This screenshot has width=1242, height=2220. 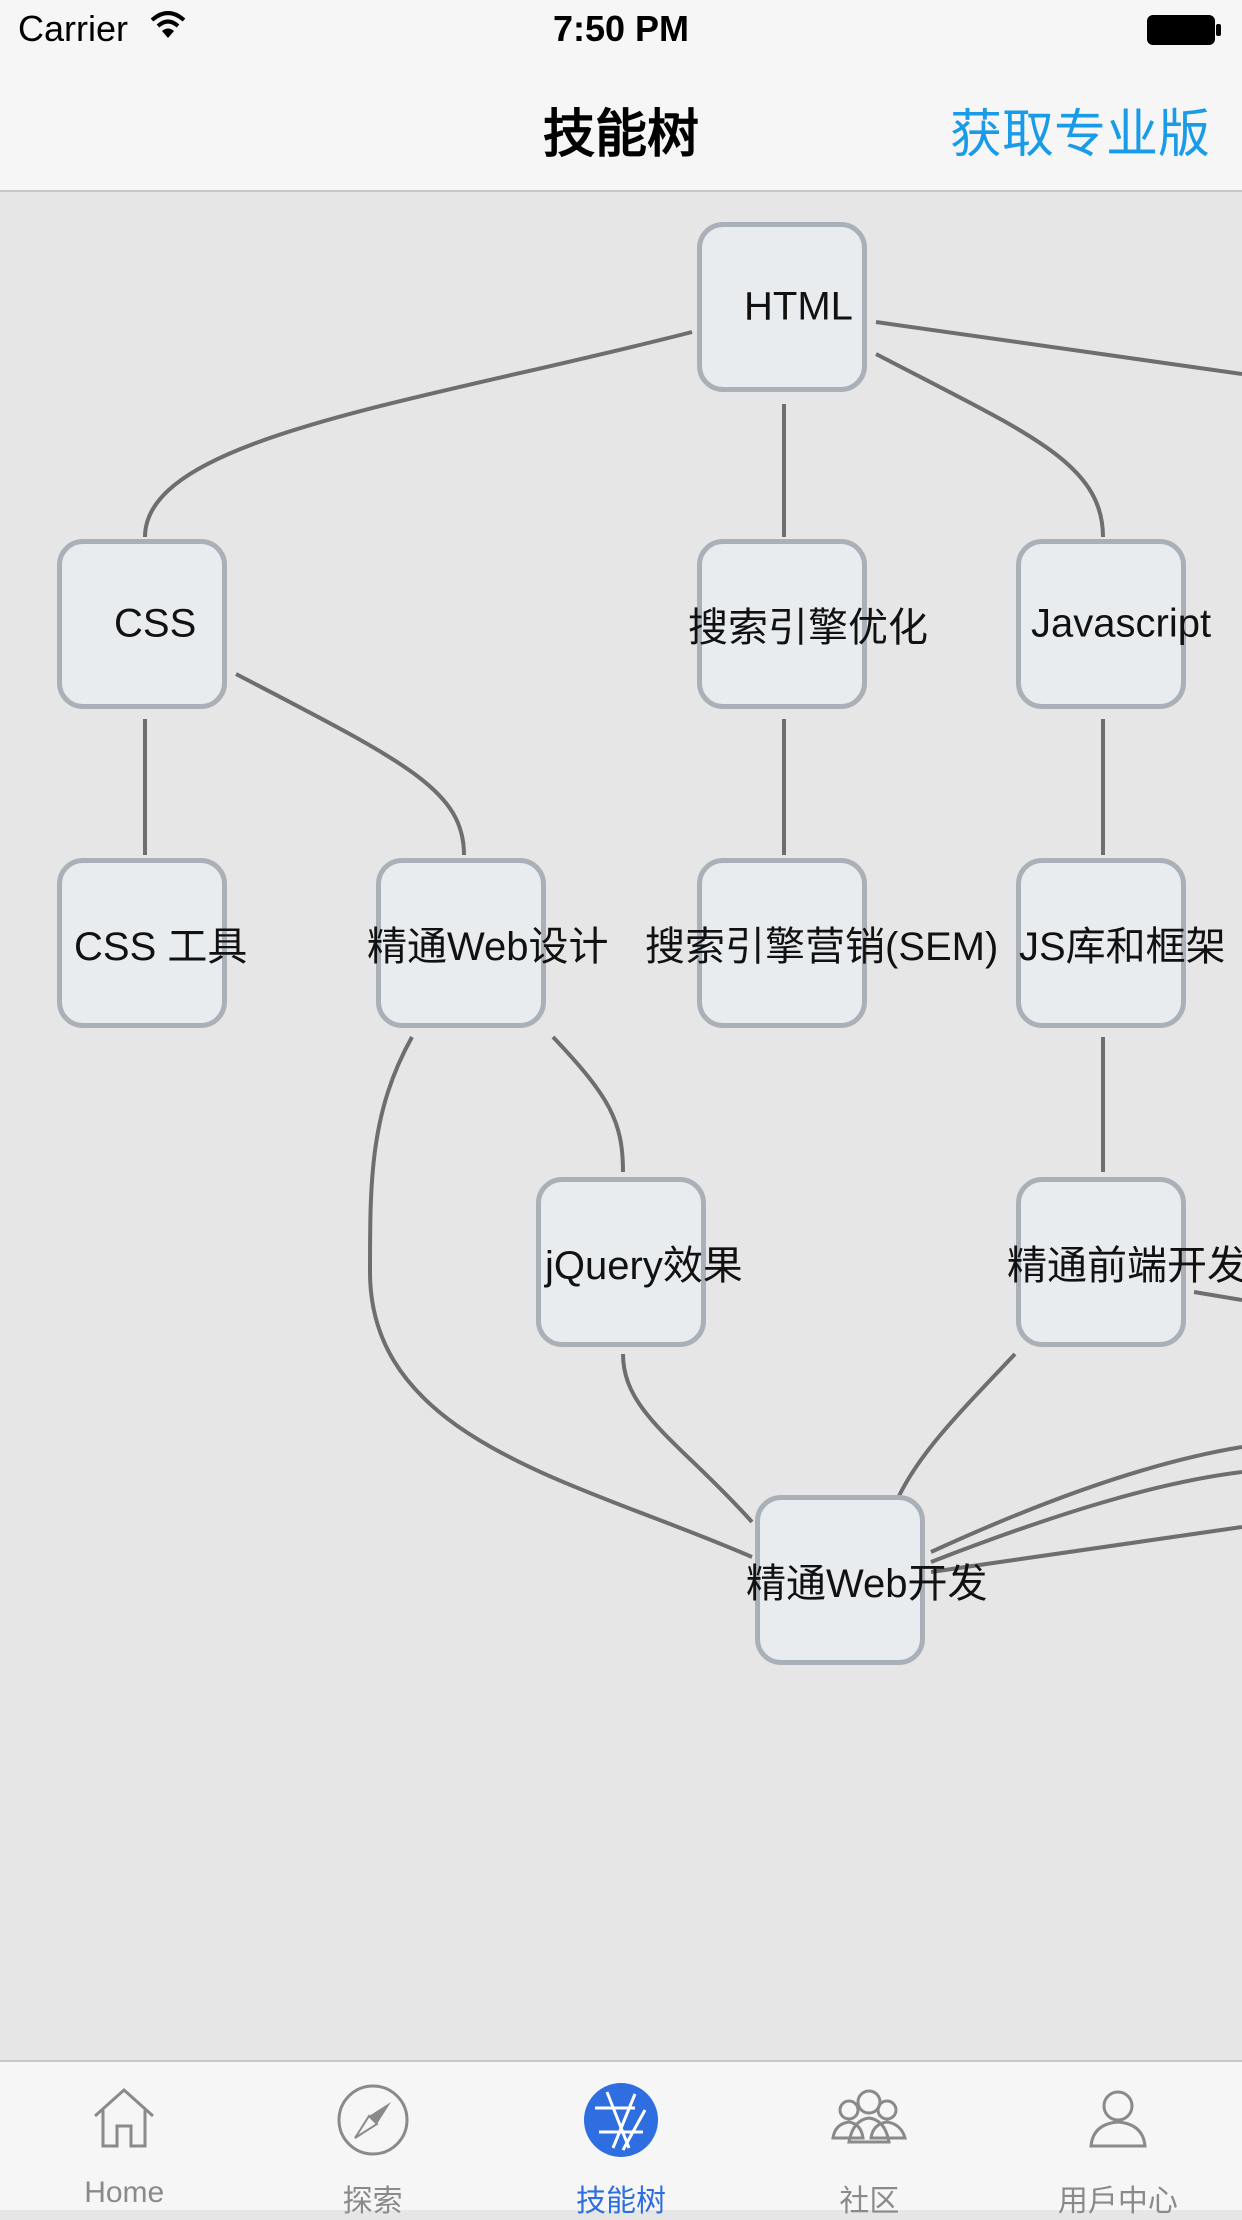 What do you see at coordinates (822, 947) in the screenshot?
I see `skill-node-label: 搜索引擎营销(SEM)` at bounding box center [822, 947].